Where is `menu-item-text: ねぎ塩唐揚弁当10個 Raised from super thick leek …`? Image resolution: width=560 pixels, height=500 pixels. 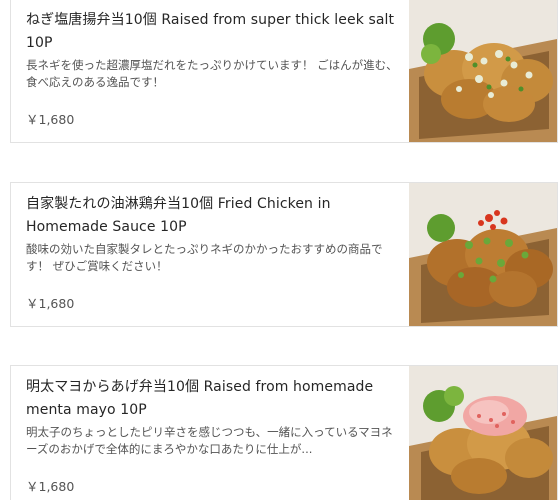 menu-item-text: ねぎ塩唐揚弁当10個 Raised from super thick leek … is located at coordinates (212, 50).